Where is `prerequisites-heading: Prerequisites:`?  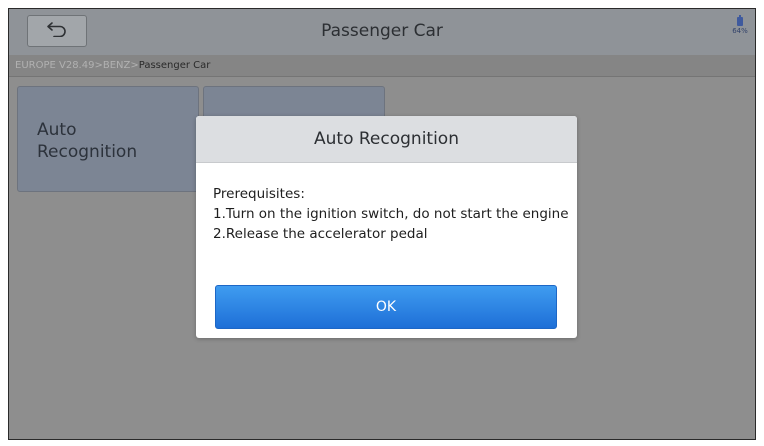 prerequisites-heading: Prerequisites: is located at coordinates (259, 194).